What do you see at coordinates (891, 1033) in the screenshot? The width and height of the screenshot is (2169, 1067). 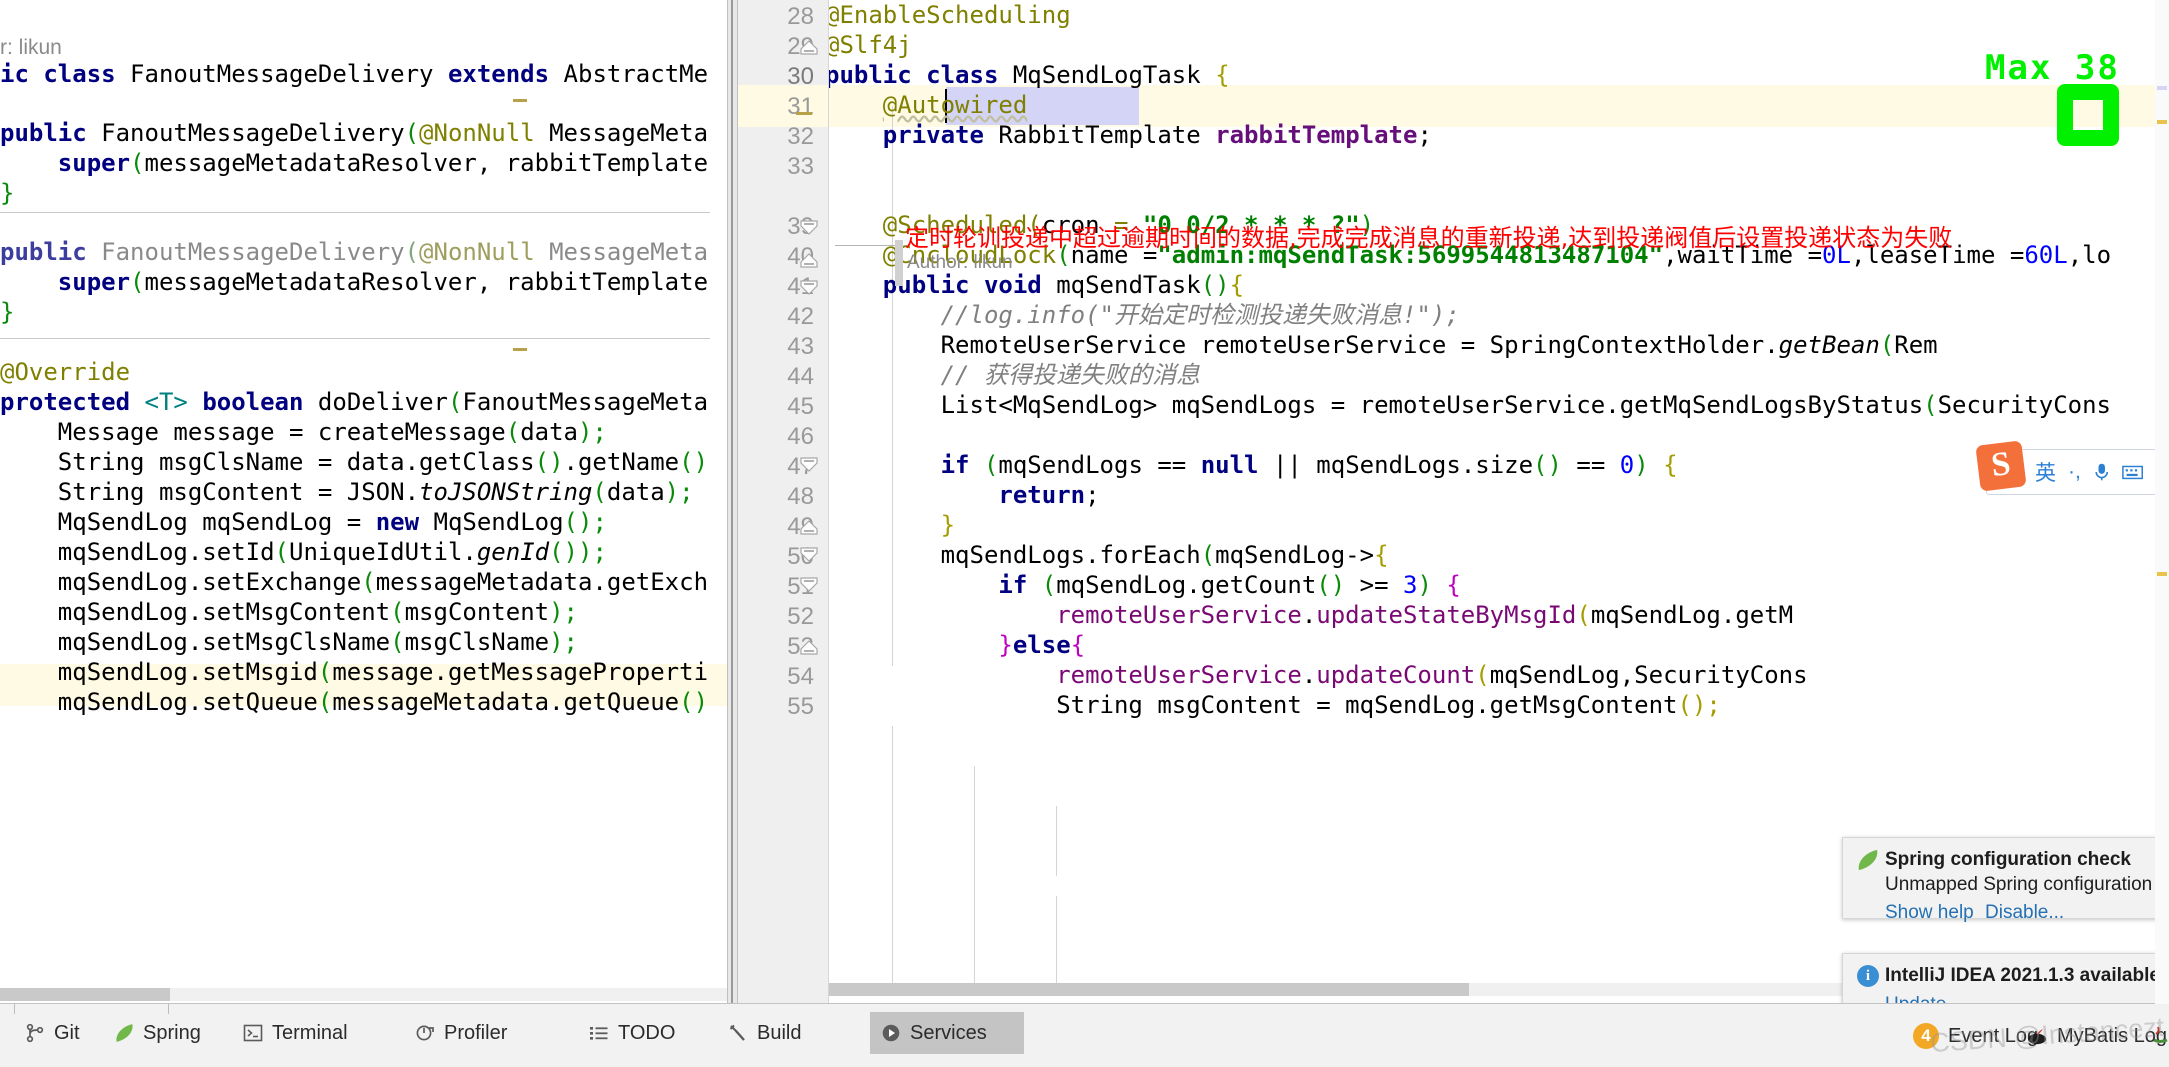 I see `play-circle-icon` at bounding box center [891, 1033].